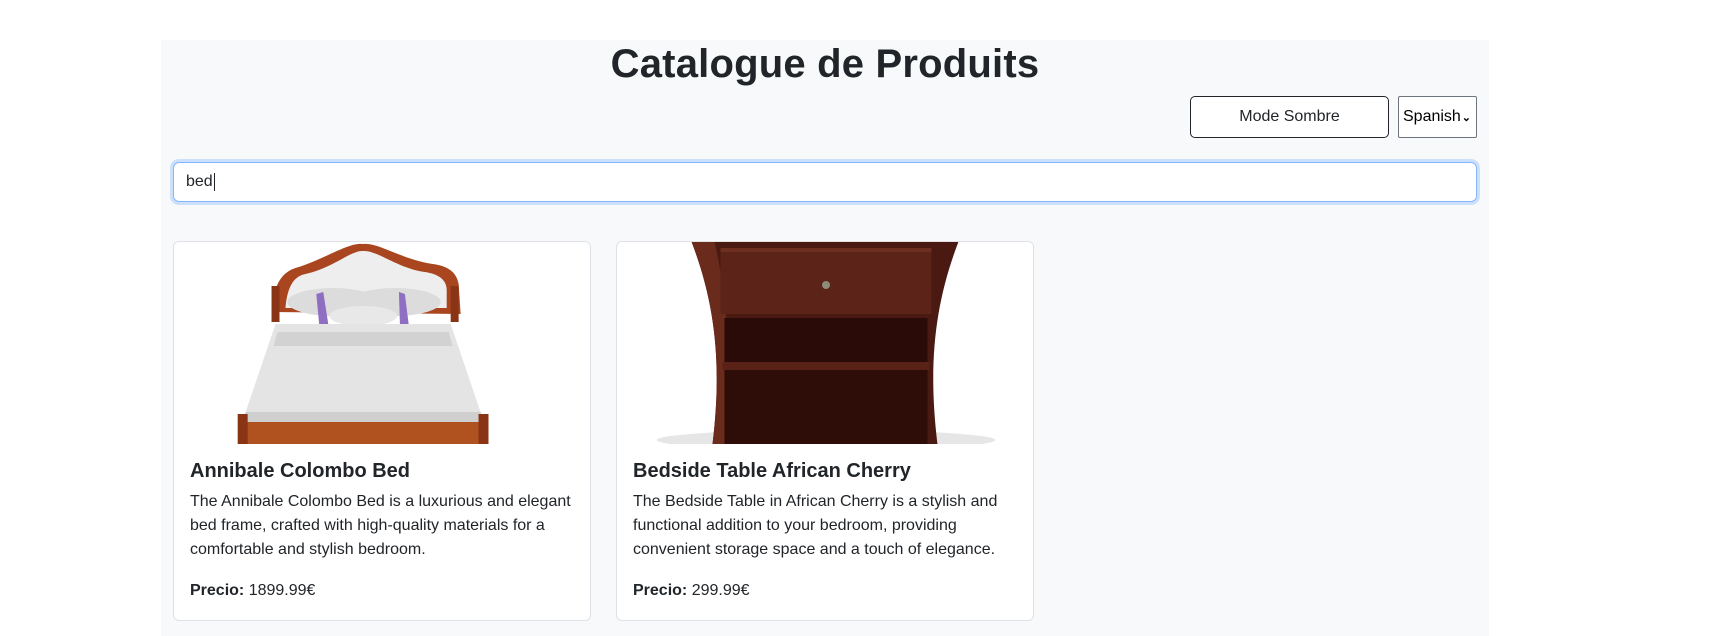  Describe the element at coordinates (720, 590) in the screenshot. I see `price-value: 299.99€` at that location.